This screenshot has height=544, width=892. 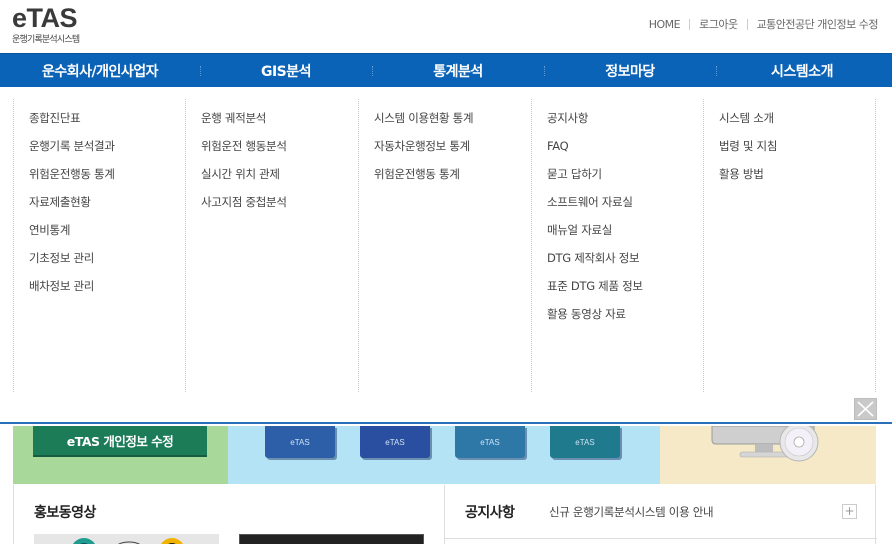 What do you see at coordinates (107, 123) in the screenshot?
I see `submenu-item: 종합진단표` at bounding box center [107, 123].